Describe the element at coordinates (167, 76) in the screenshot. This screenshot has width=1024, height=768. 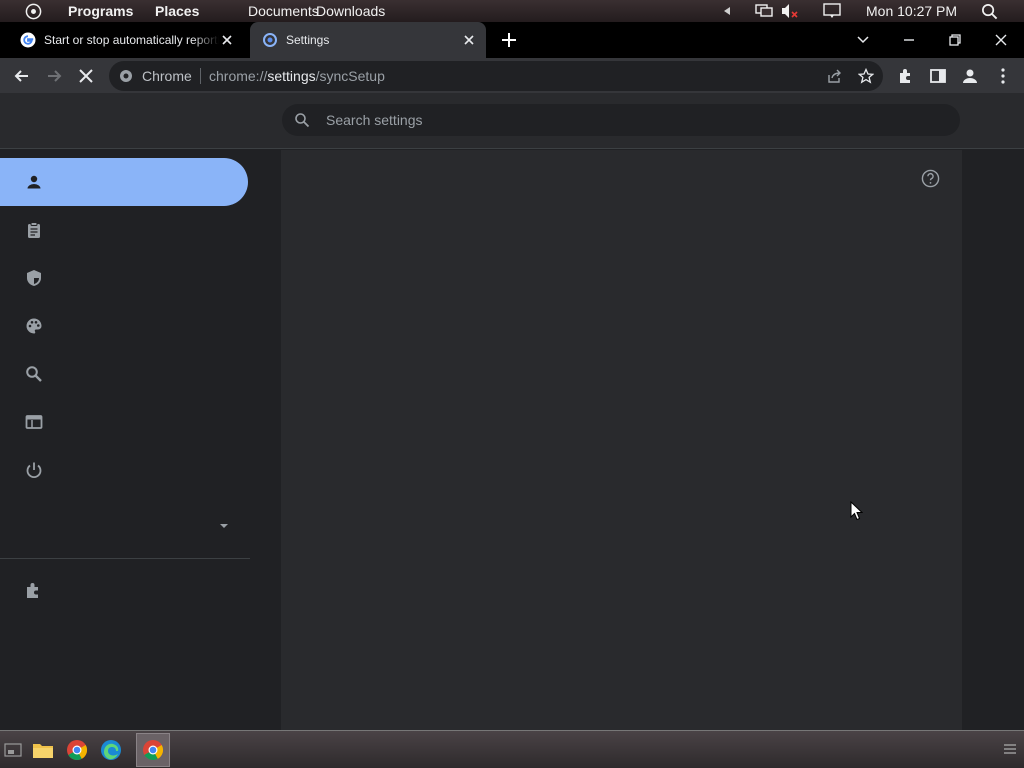
I see `site-chip: Chrome` at that location.